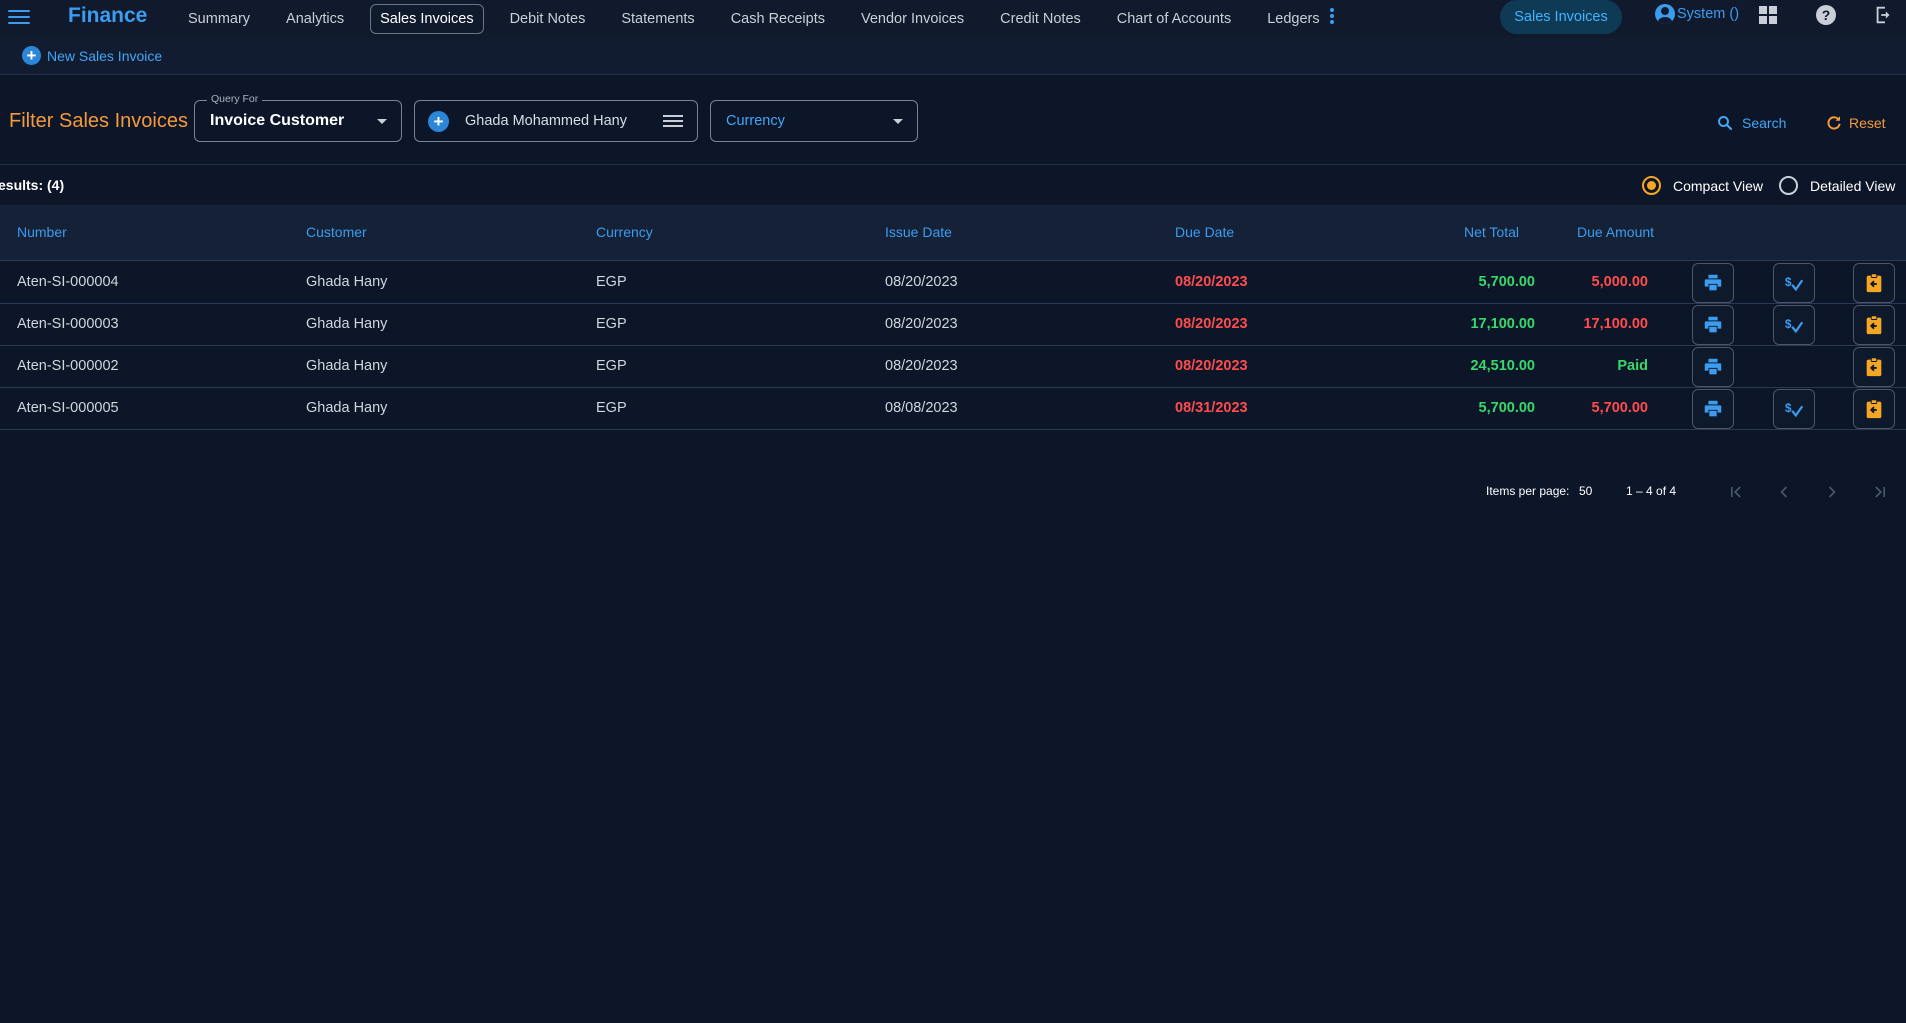  I want to click on new-sales-invoice-label: New Sales Invoice, so click(105, 55).